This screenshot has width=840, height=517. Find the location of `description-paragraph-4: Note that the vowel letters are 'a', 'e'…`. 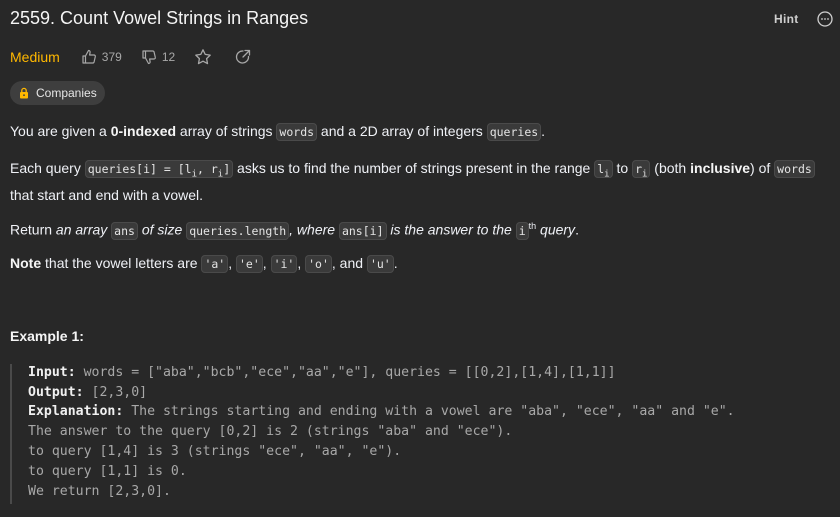

description-paragraph-4: Note that the vowel letters are 'a', 'e'… is located at coordinates (422, 264).